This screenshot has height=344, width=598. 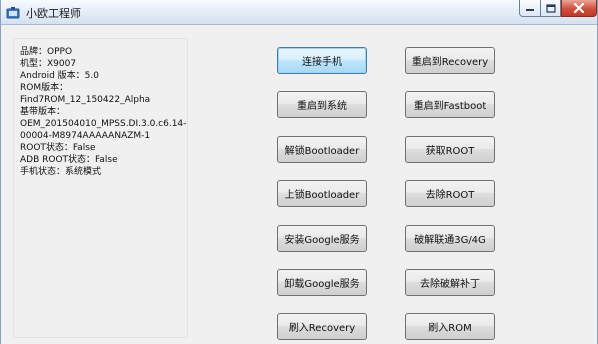 I want to click on reboot-system-button: 重启到系统, so click(x=322, y=104).